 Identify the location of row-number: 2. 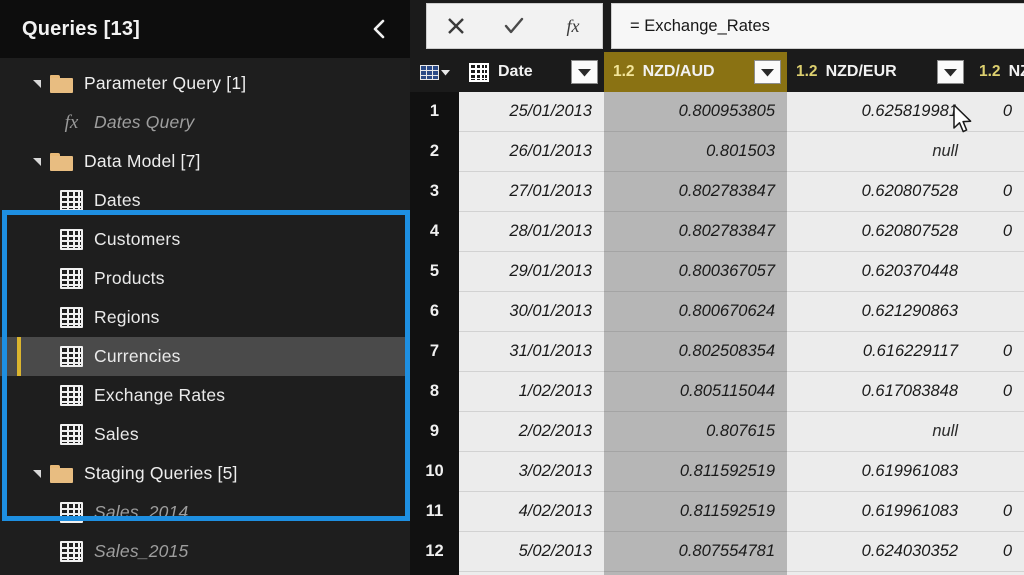
(434, 152).